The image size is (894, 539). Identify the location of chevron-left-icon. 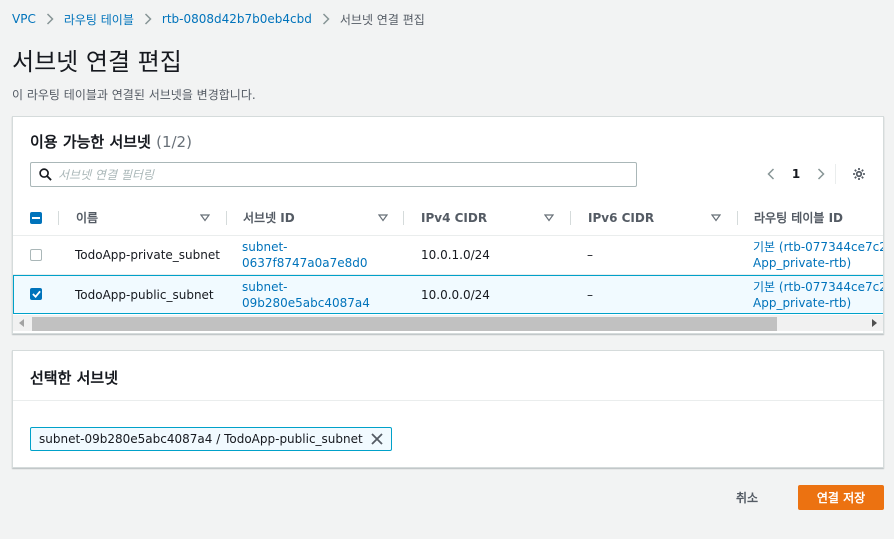
(771, 174).